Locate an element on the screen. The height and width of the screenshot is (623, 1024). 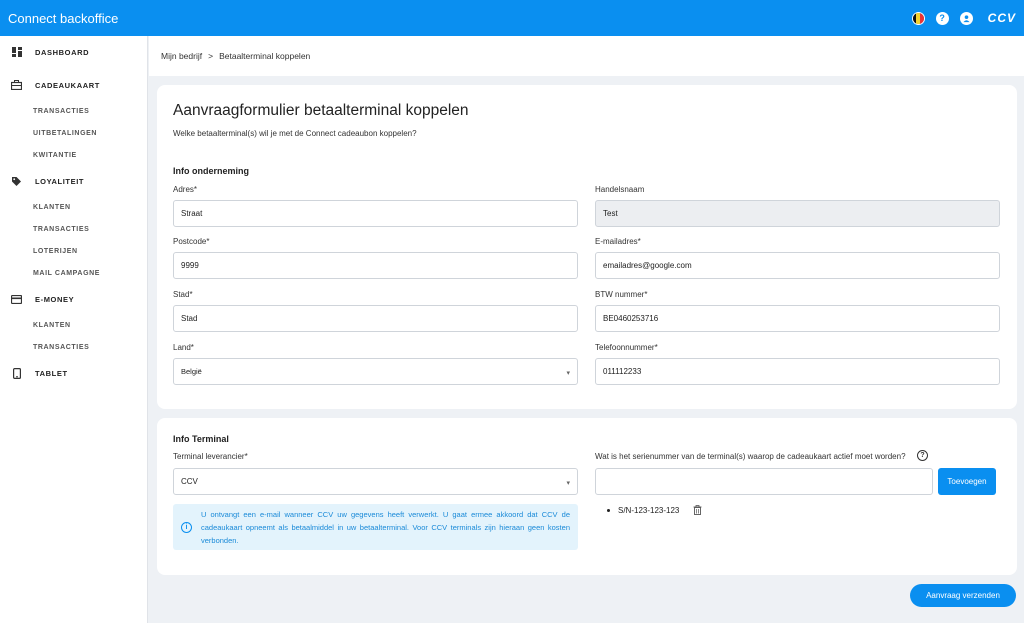
adres-field: Straat is located at coordinates (375, 213).